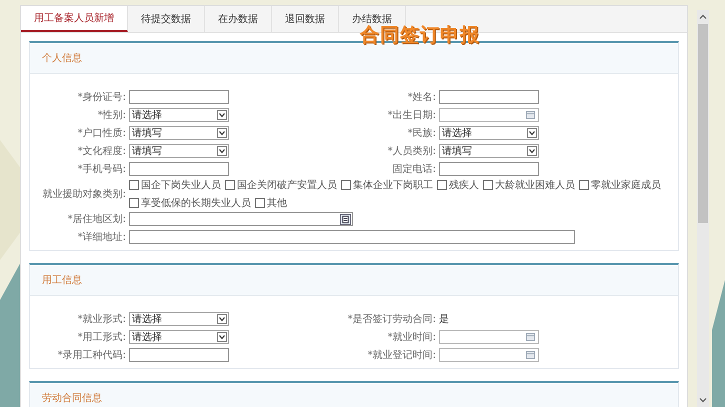  I want to click on tab: 在办数据, so click(238, 19).